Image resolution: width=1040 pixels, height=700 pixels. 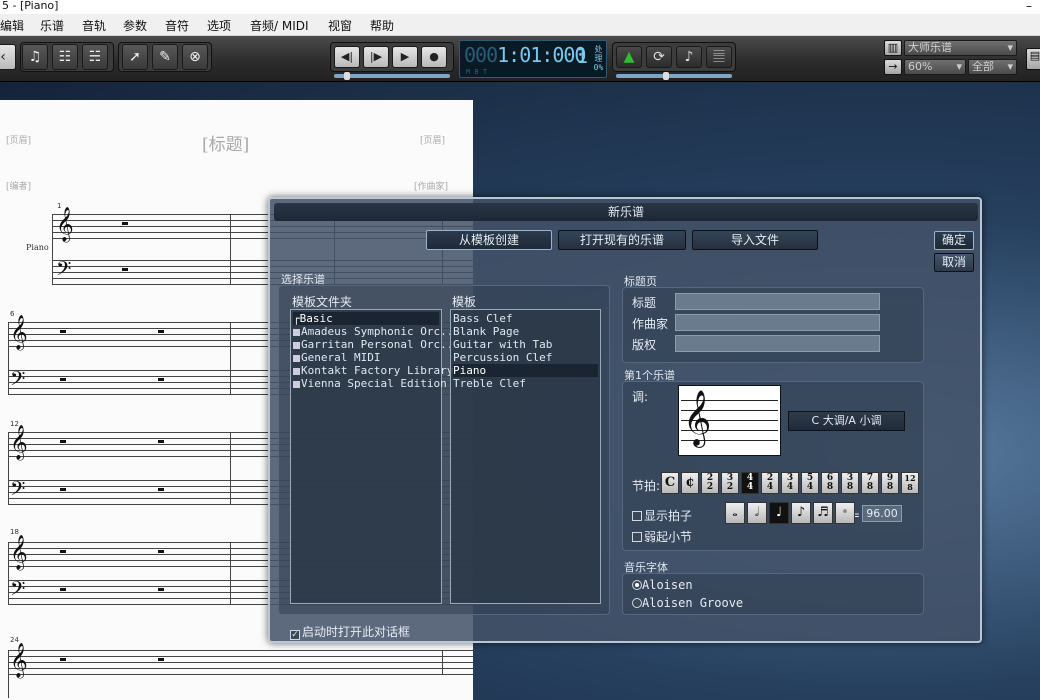 What do you see at coordinates (777, 301) in the screenshot?
I see `title-field` at bounding box center [777, 301].